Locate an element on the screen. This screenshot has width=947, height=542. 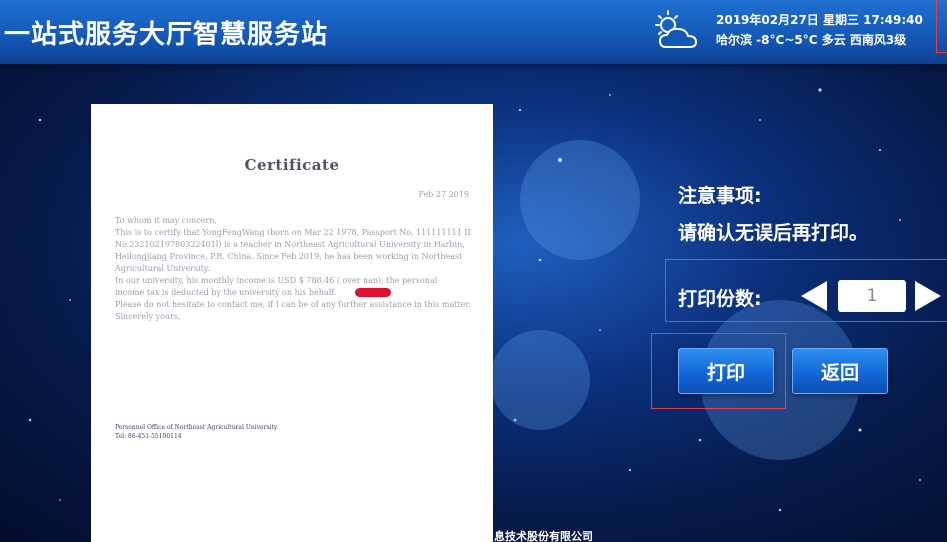
arrow-right-icon is located at coordinates (928, 296).